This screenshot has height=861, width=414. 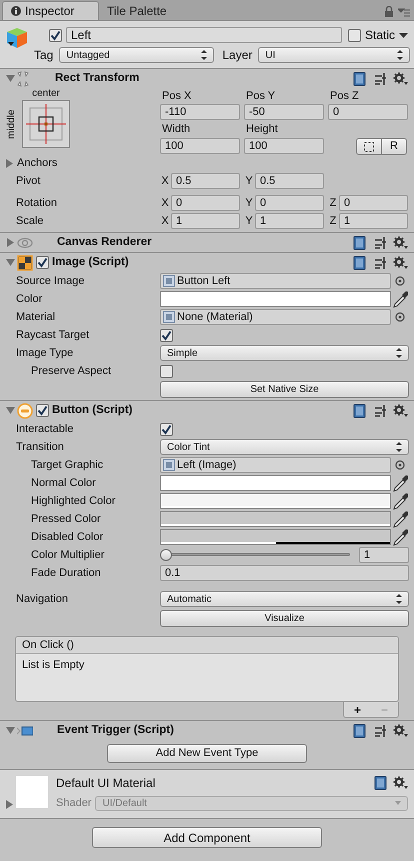 I want to click on component-header: Event Trigger (Script), so click(x=207, y=730).